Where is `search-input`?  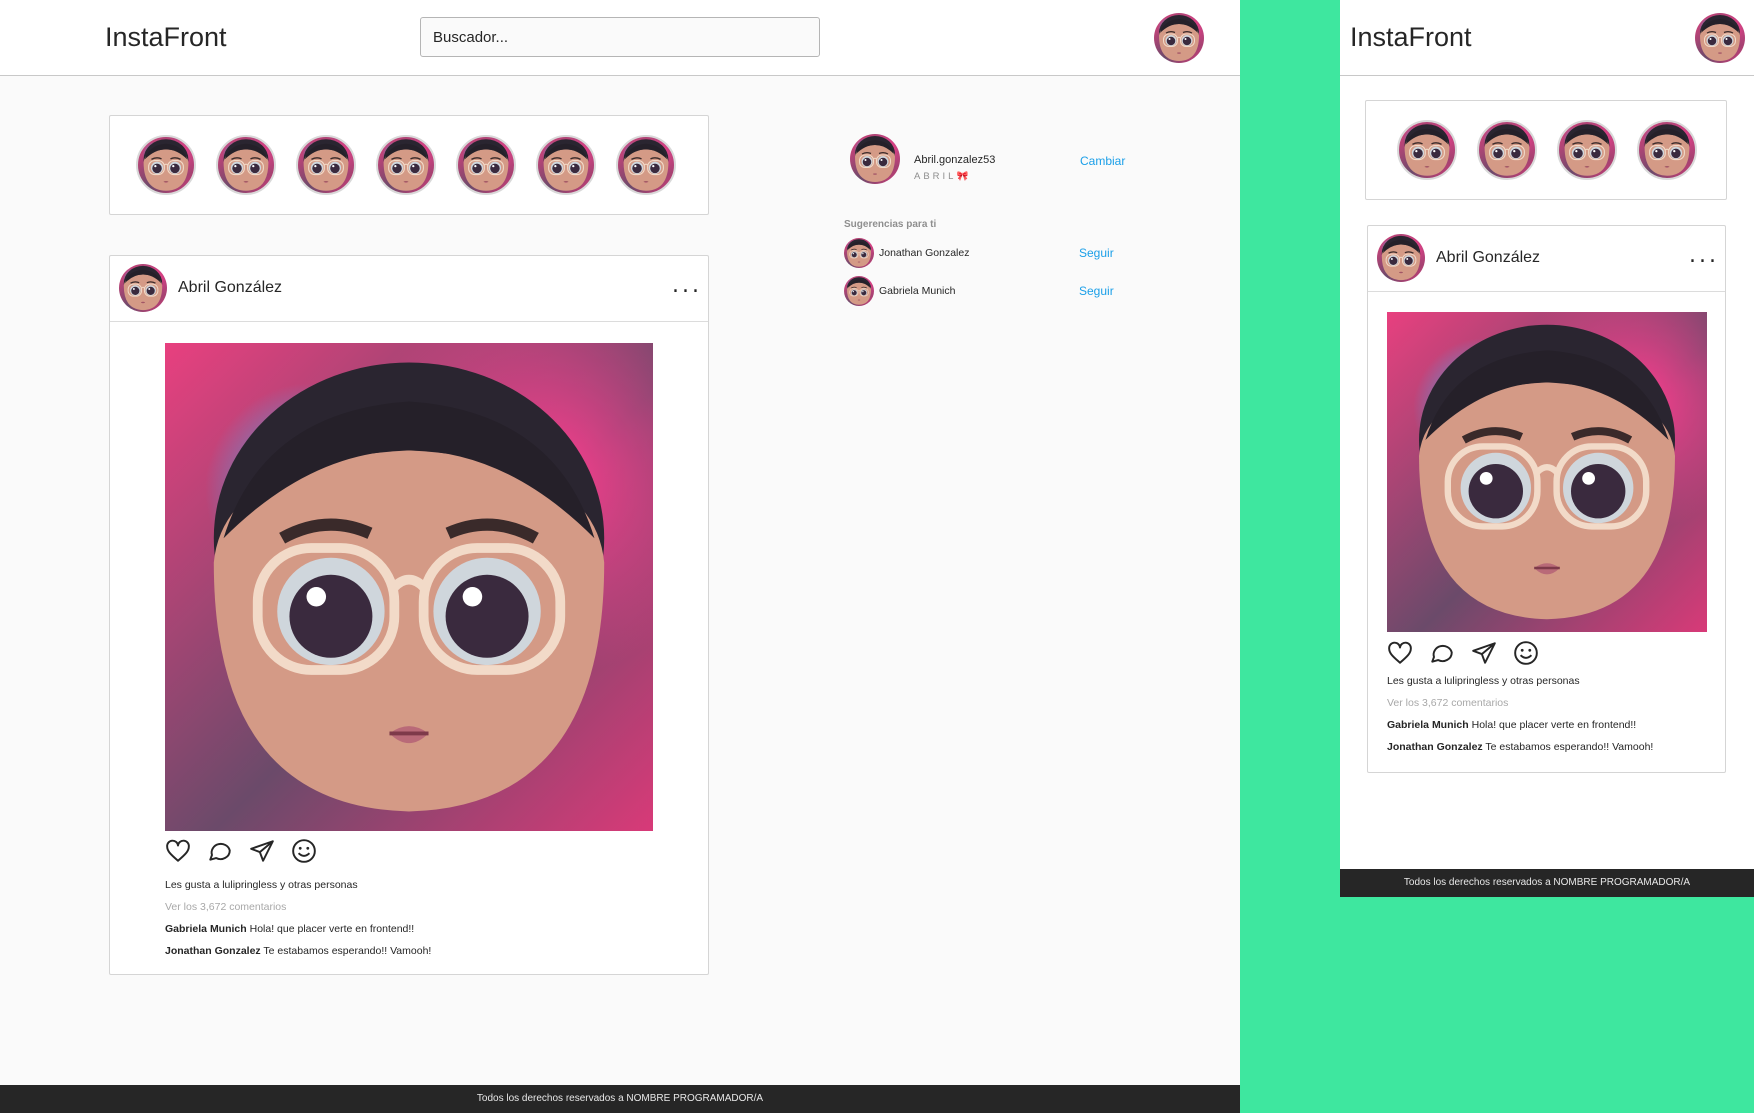 search-input is located at coordinates (620, 37).